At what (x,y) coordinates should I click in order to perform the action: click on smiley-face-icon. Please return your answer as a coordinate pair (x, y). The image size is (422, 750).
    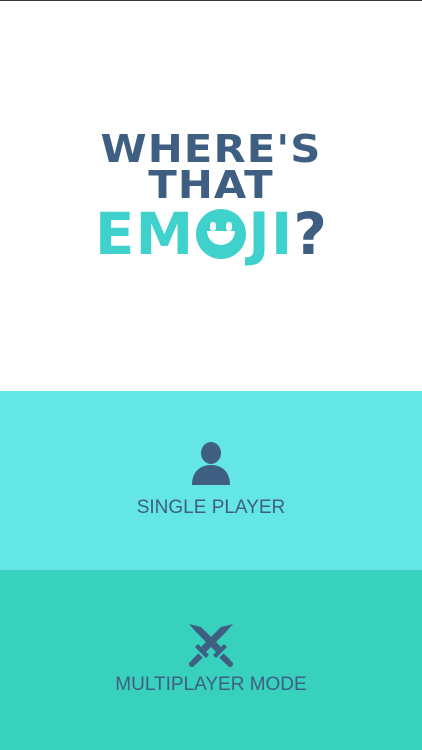
    Looking at the image, I should click on (221, 234).